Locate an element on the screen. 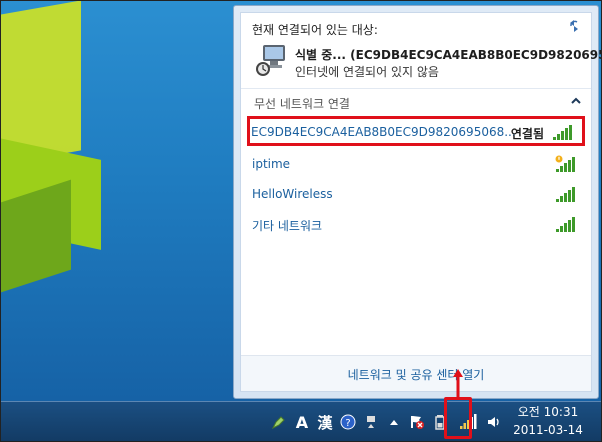 Image resolution: width=602 pixels, height=442 pixels. signal-unsecured-icon is located at coordinates (565, 163).